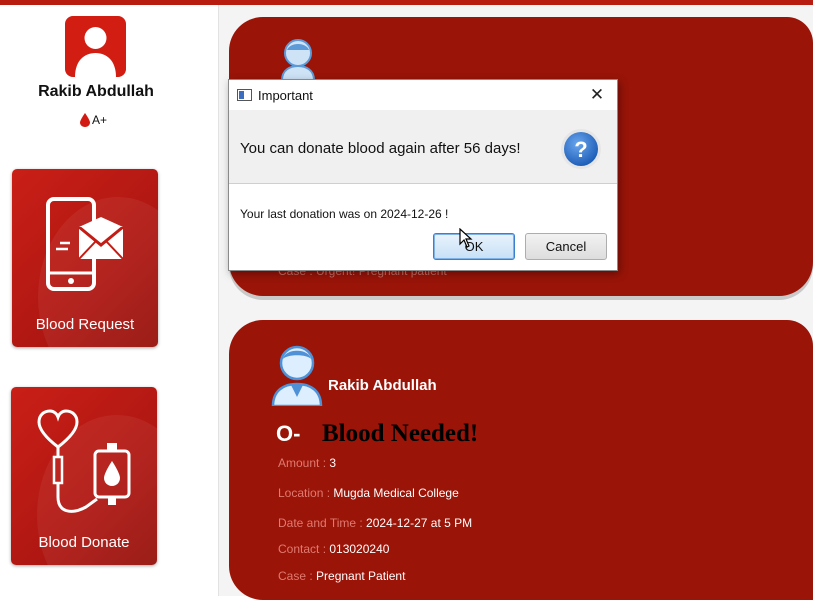  What do you see at coordinates (361, 576) in the screenshot?
I see `case-value: Pregnant Patient` at bounding box center [361, 576].